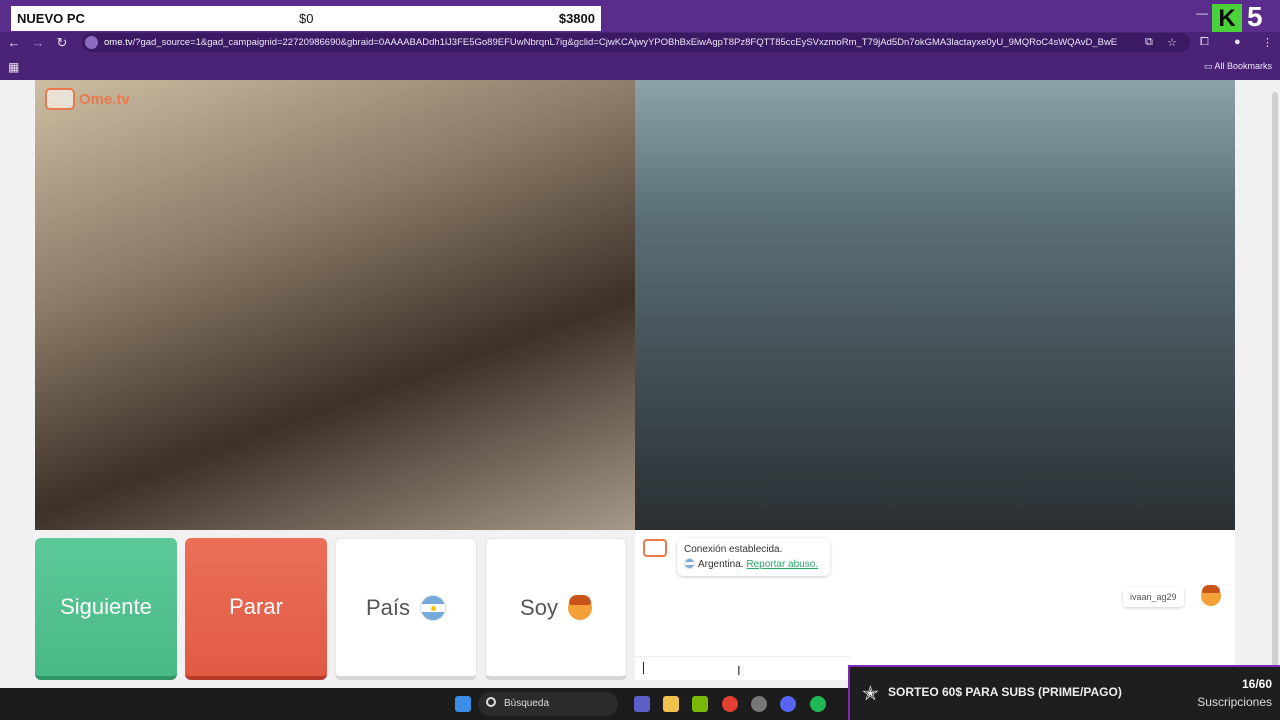 This screenshot has height=720, width=1280. What do you see at coordinates (579, 607) in the screenshot?
I see `boy-face-icon` at bounding box center [579, 607].